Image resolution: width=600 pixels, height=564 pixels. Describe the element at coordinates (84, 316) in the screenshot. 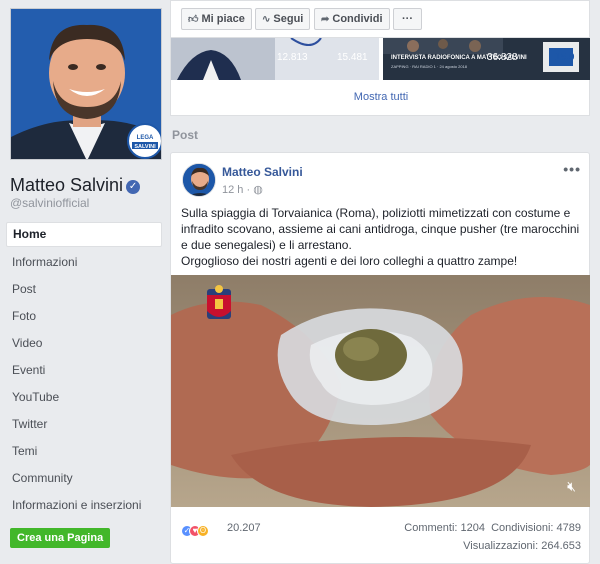

I see `nav-item-foto: Foto` at that location.